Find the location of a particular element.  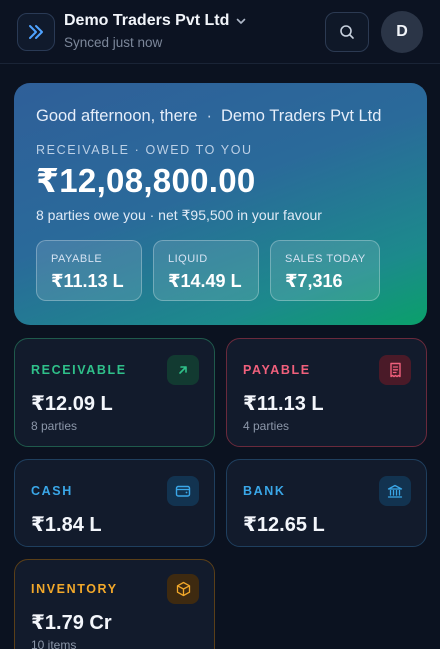

card-label: PAYABLE is located at coordinates (277, 370).